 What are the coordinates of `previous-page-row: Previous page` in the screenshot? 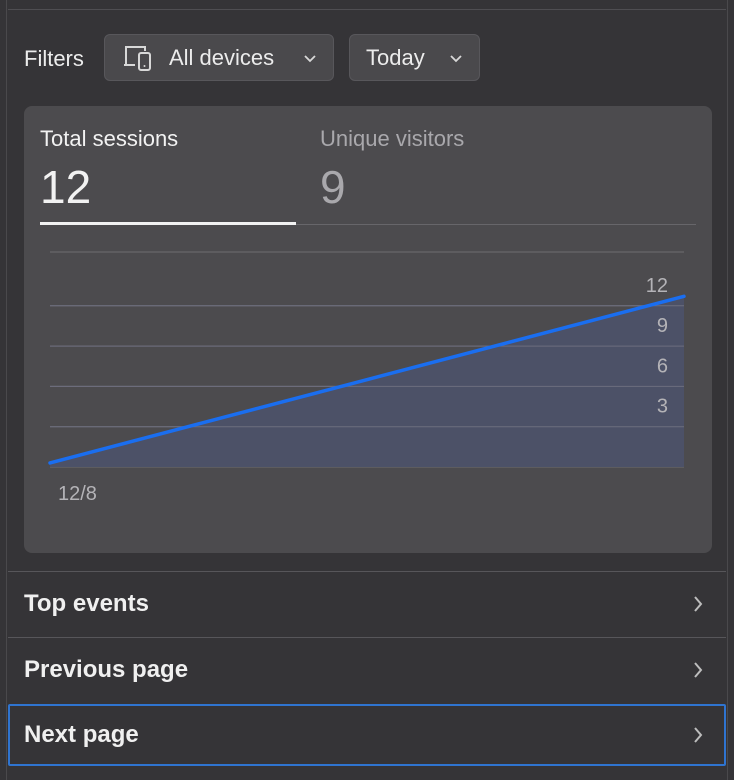 It's located at (367, 669).